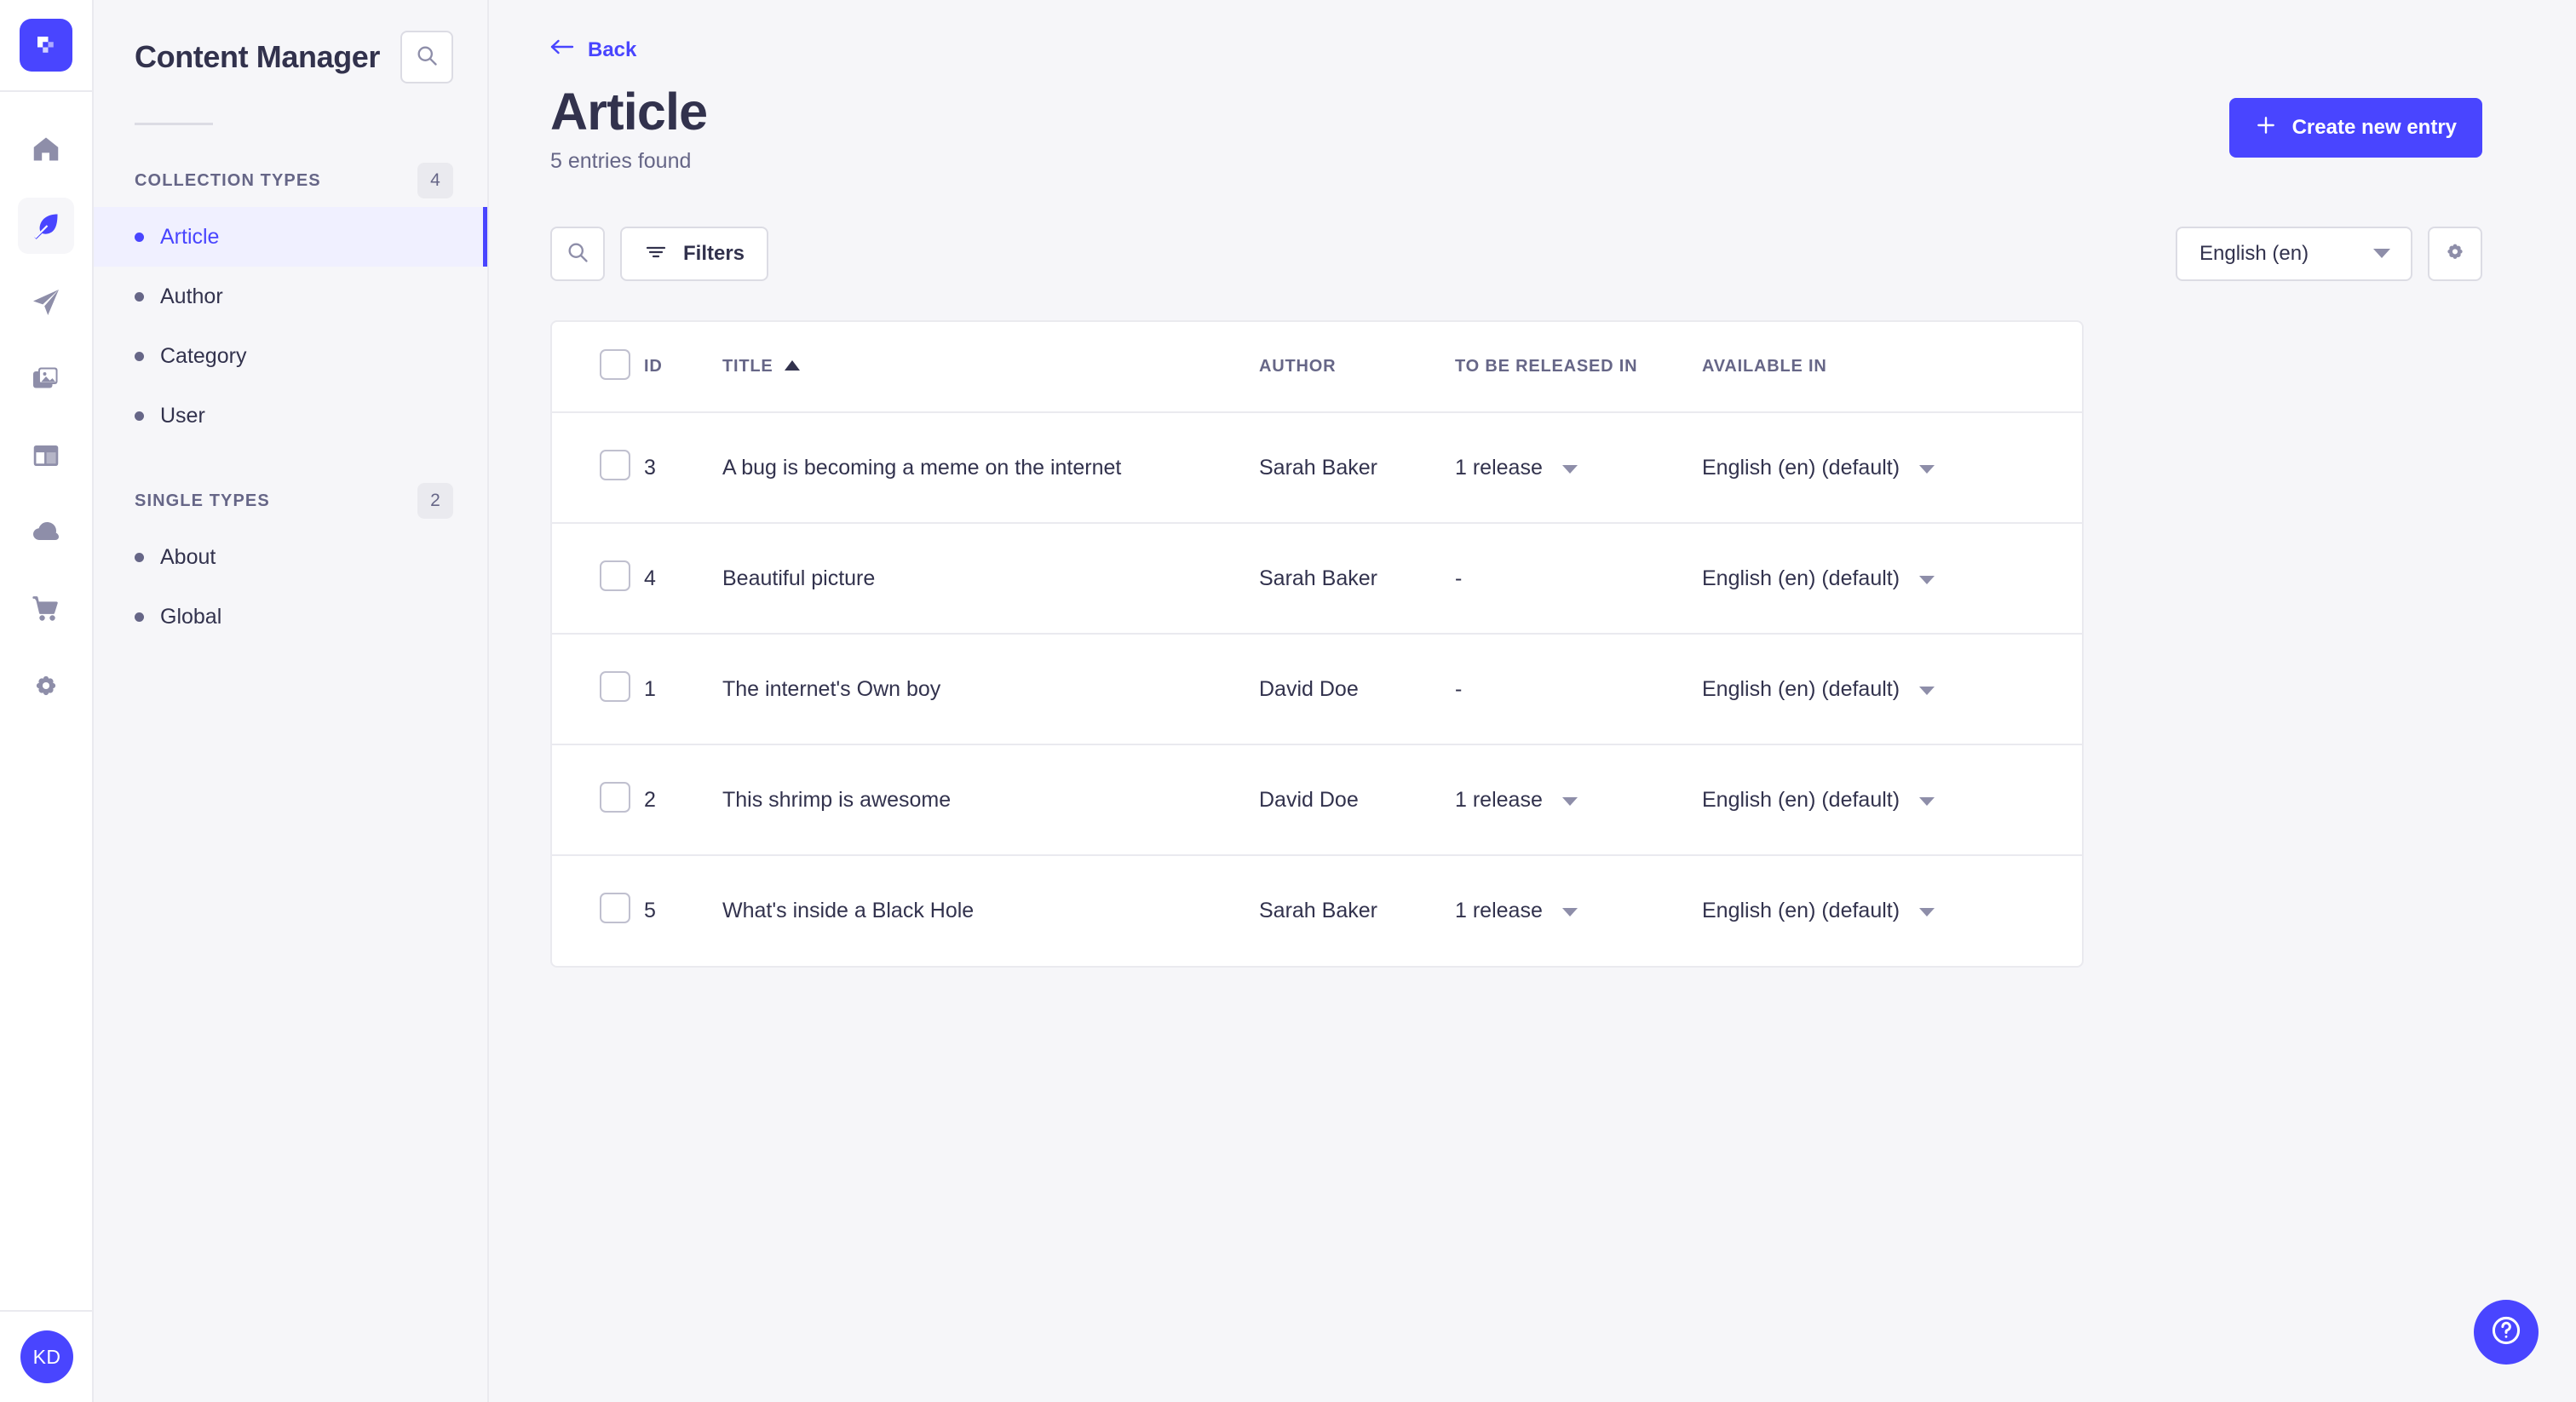 The image size is (2576, 1402). Describe the element at coordinates (46, 456) in the screenshot. I see `content-type-builder-layout-icon` at that location.